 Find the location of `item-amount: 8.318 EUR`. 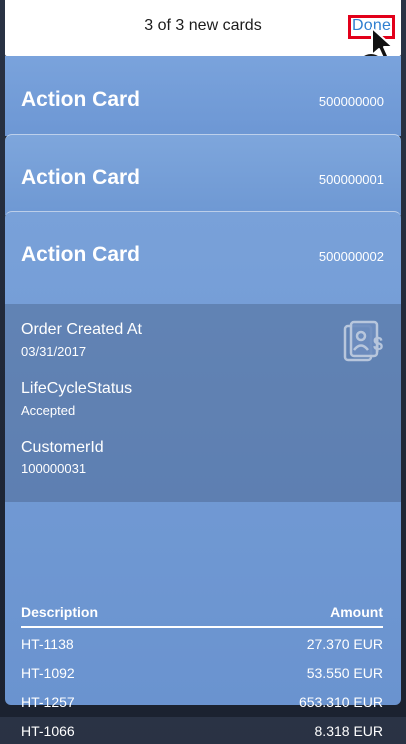

item-amount: 8.318 EUR is located at coordinates (348, 731).